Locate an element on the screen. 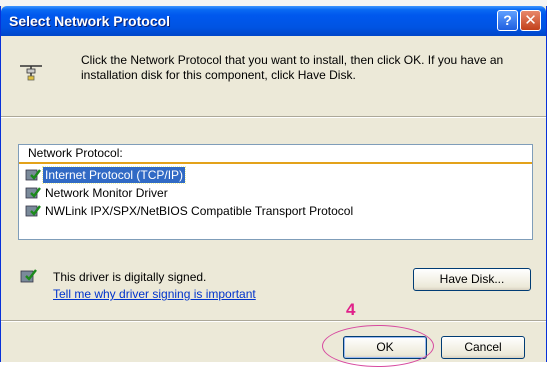 The width and height of the screenshot is (547, 367). close-icon: ✕ is located at coordinates (530, 20).